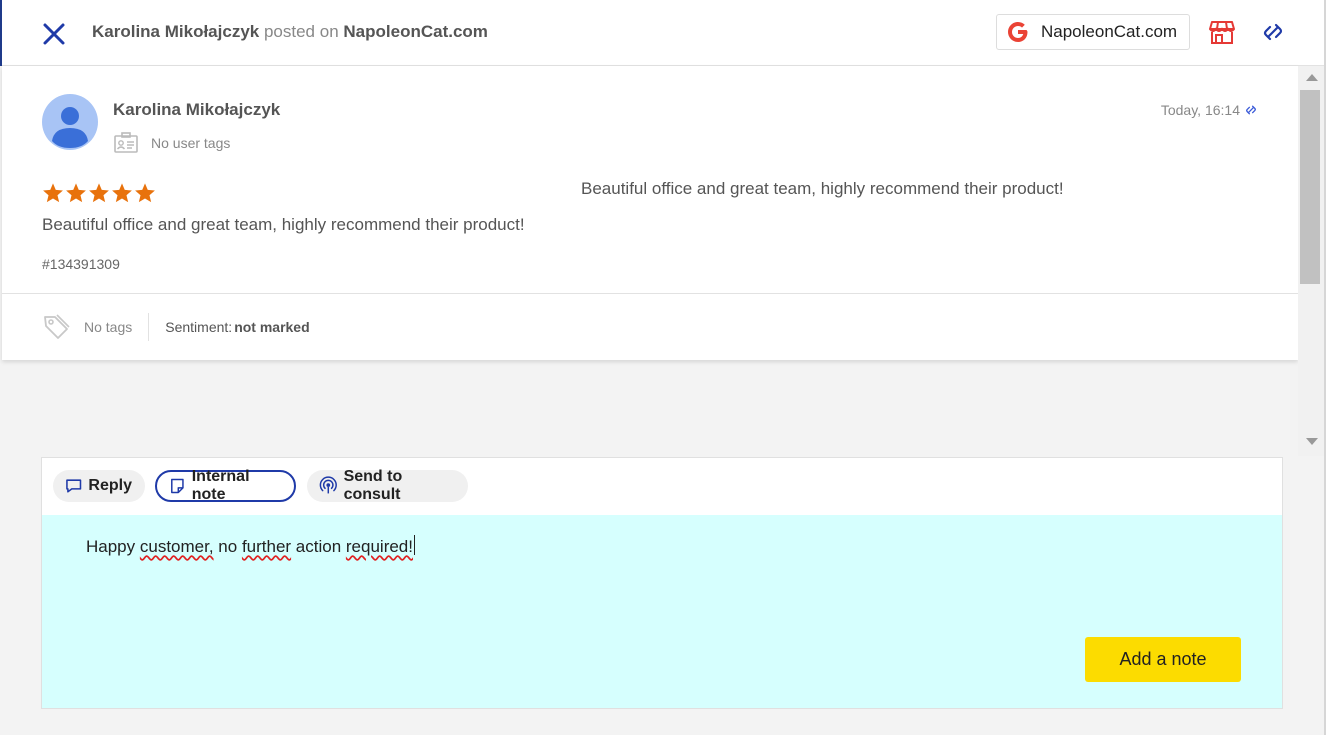 This screenshot has height=735, width=1326. What do you see at coordinates (1312, 441) in the screenshot?
I see `scroll-down-icon` at bounding box center [1312, 441].